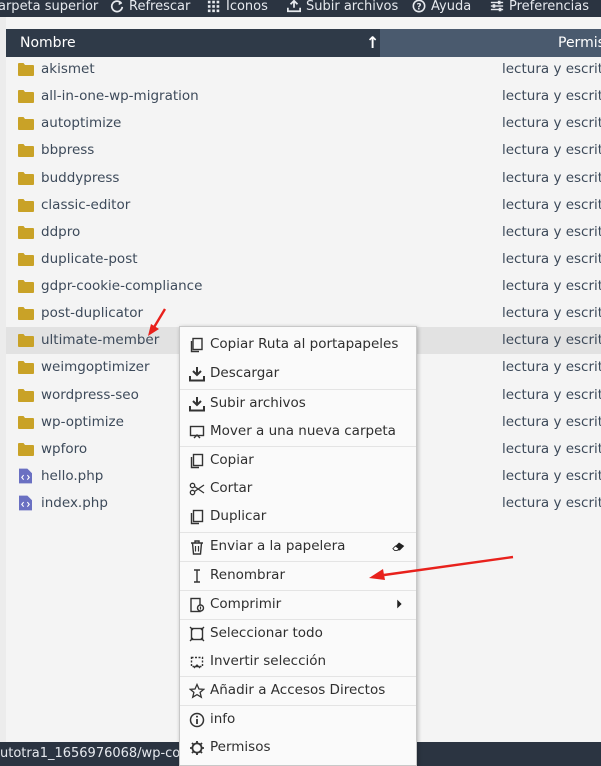  I want to click on grid-icon, so click(213, 6).